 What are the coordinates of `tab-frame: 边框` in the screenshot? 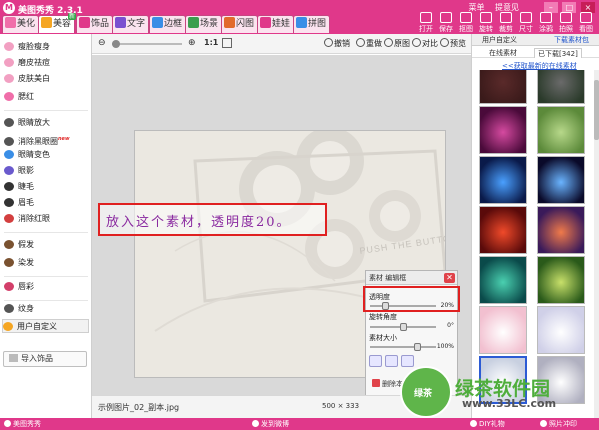 It's located at (168, 24).